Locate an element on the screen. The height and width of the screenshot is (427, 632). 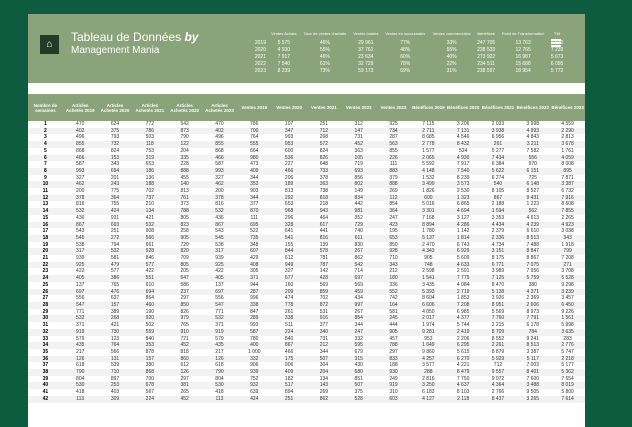
column-header: Bénéfices 2020 is located at coordinates (463, 107).